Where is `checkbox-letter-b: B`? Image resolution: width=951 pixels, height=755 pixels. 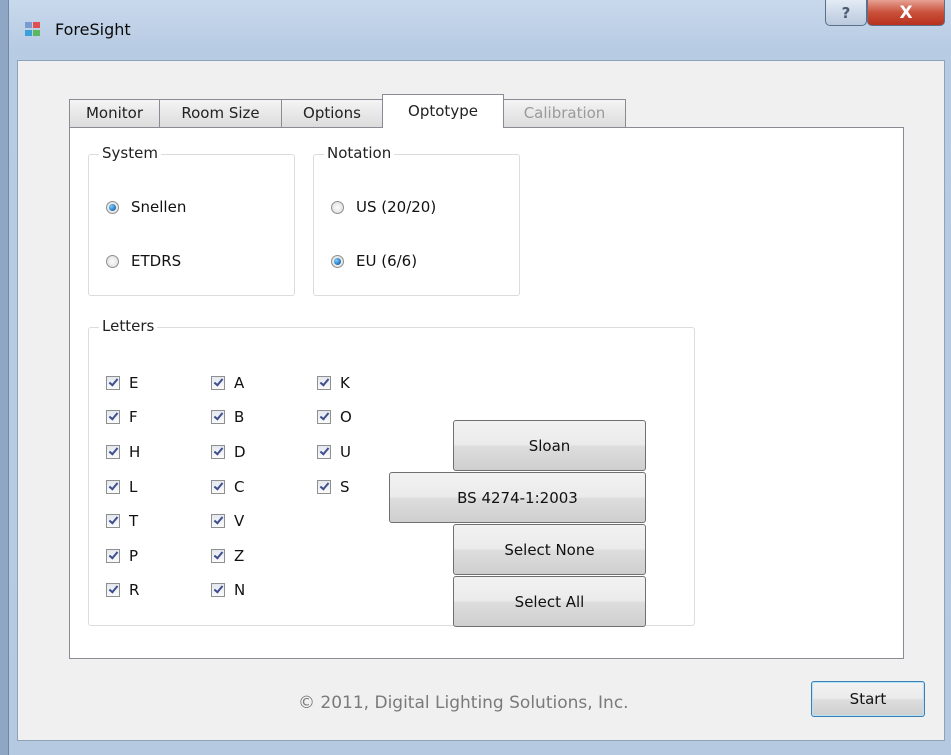
checkbox-letter-b: B is located at coordinates (227, 417).